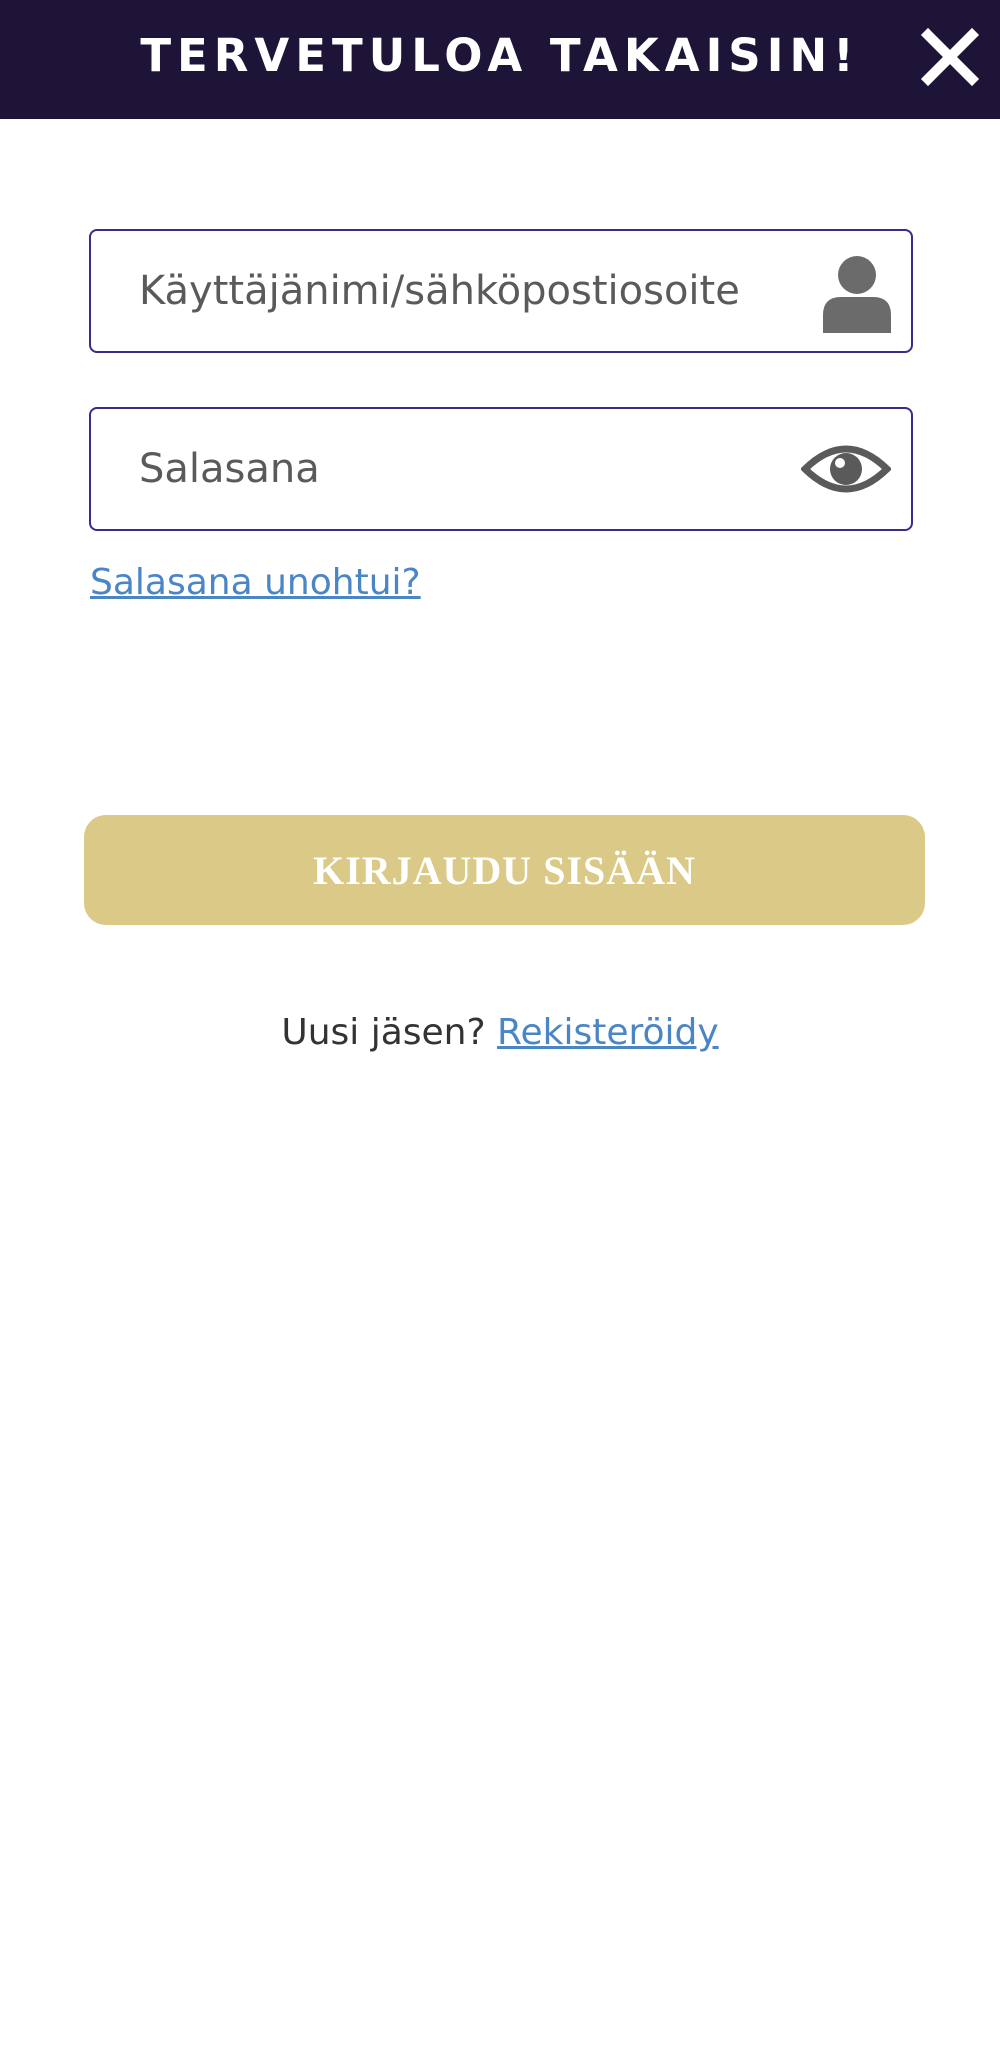 Image resolution: width=1000 pixels, height=2056 pixels. I want to click on user-icon, so click(857, 294).